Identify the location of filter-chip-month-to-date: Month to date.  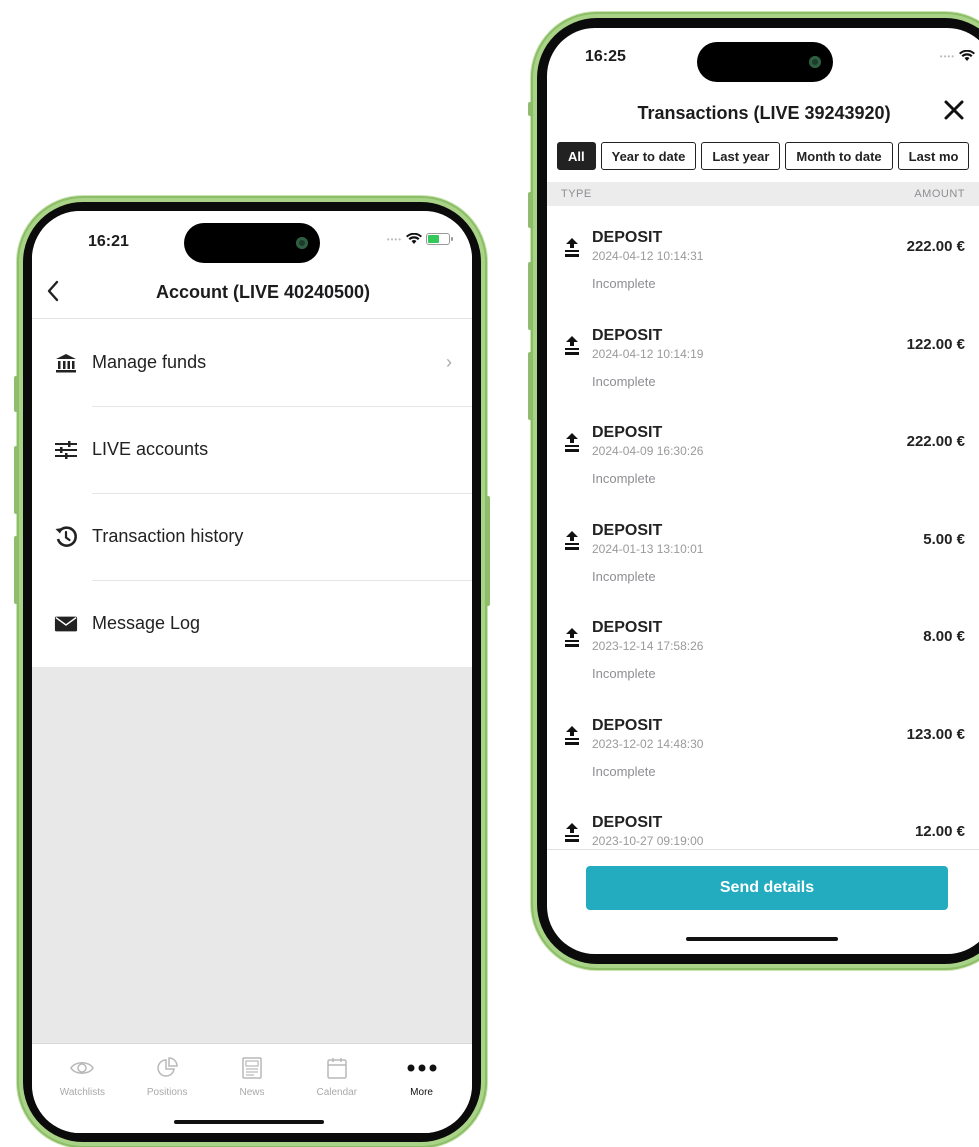
(839, 156).